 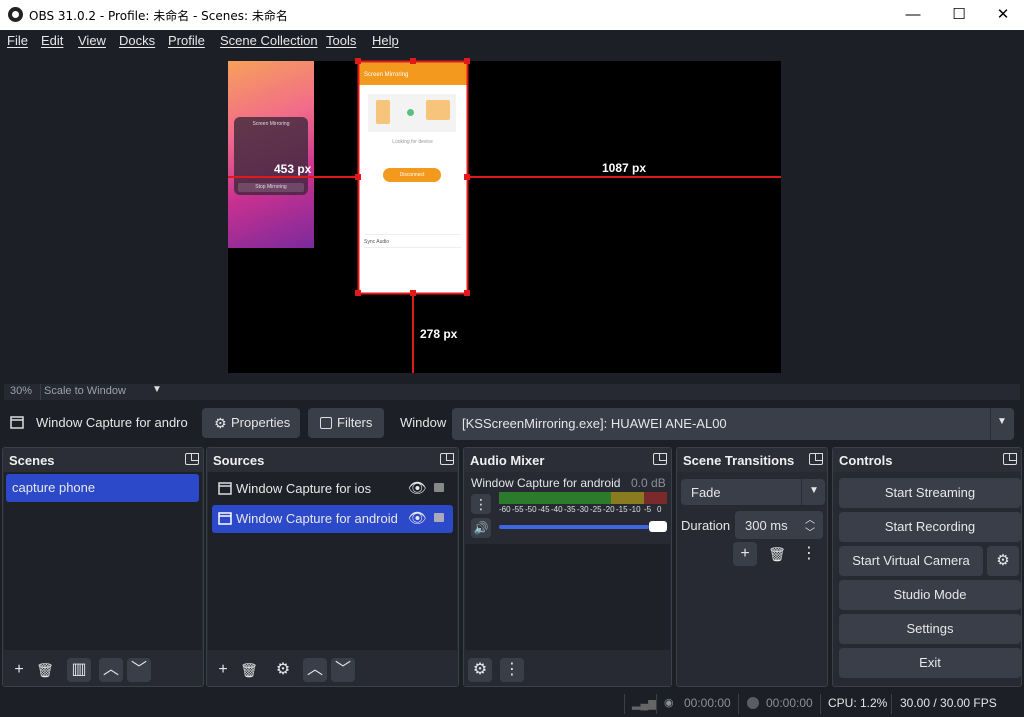 What do you see at coordinates (439, 334) in the screenshot?
I see `measure-label-bottom: 278 px` at bounding box center [439, 334].